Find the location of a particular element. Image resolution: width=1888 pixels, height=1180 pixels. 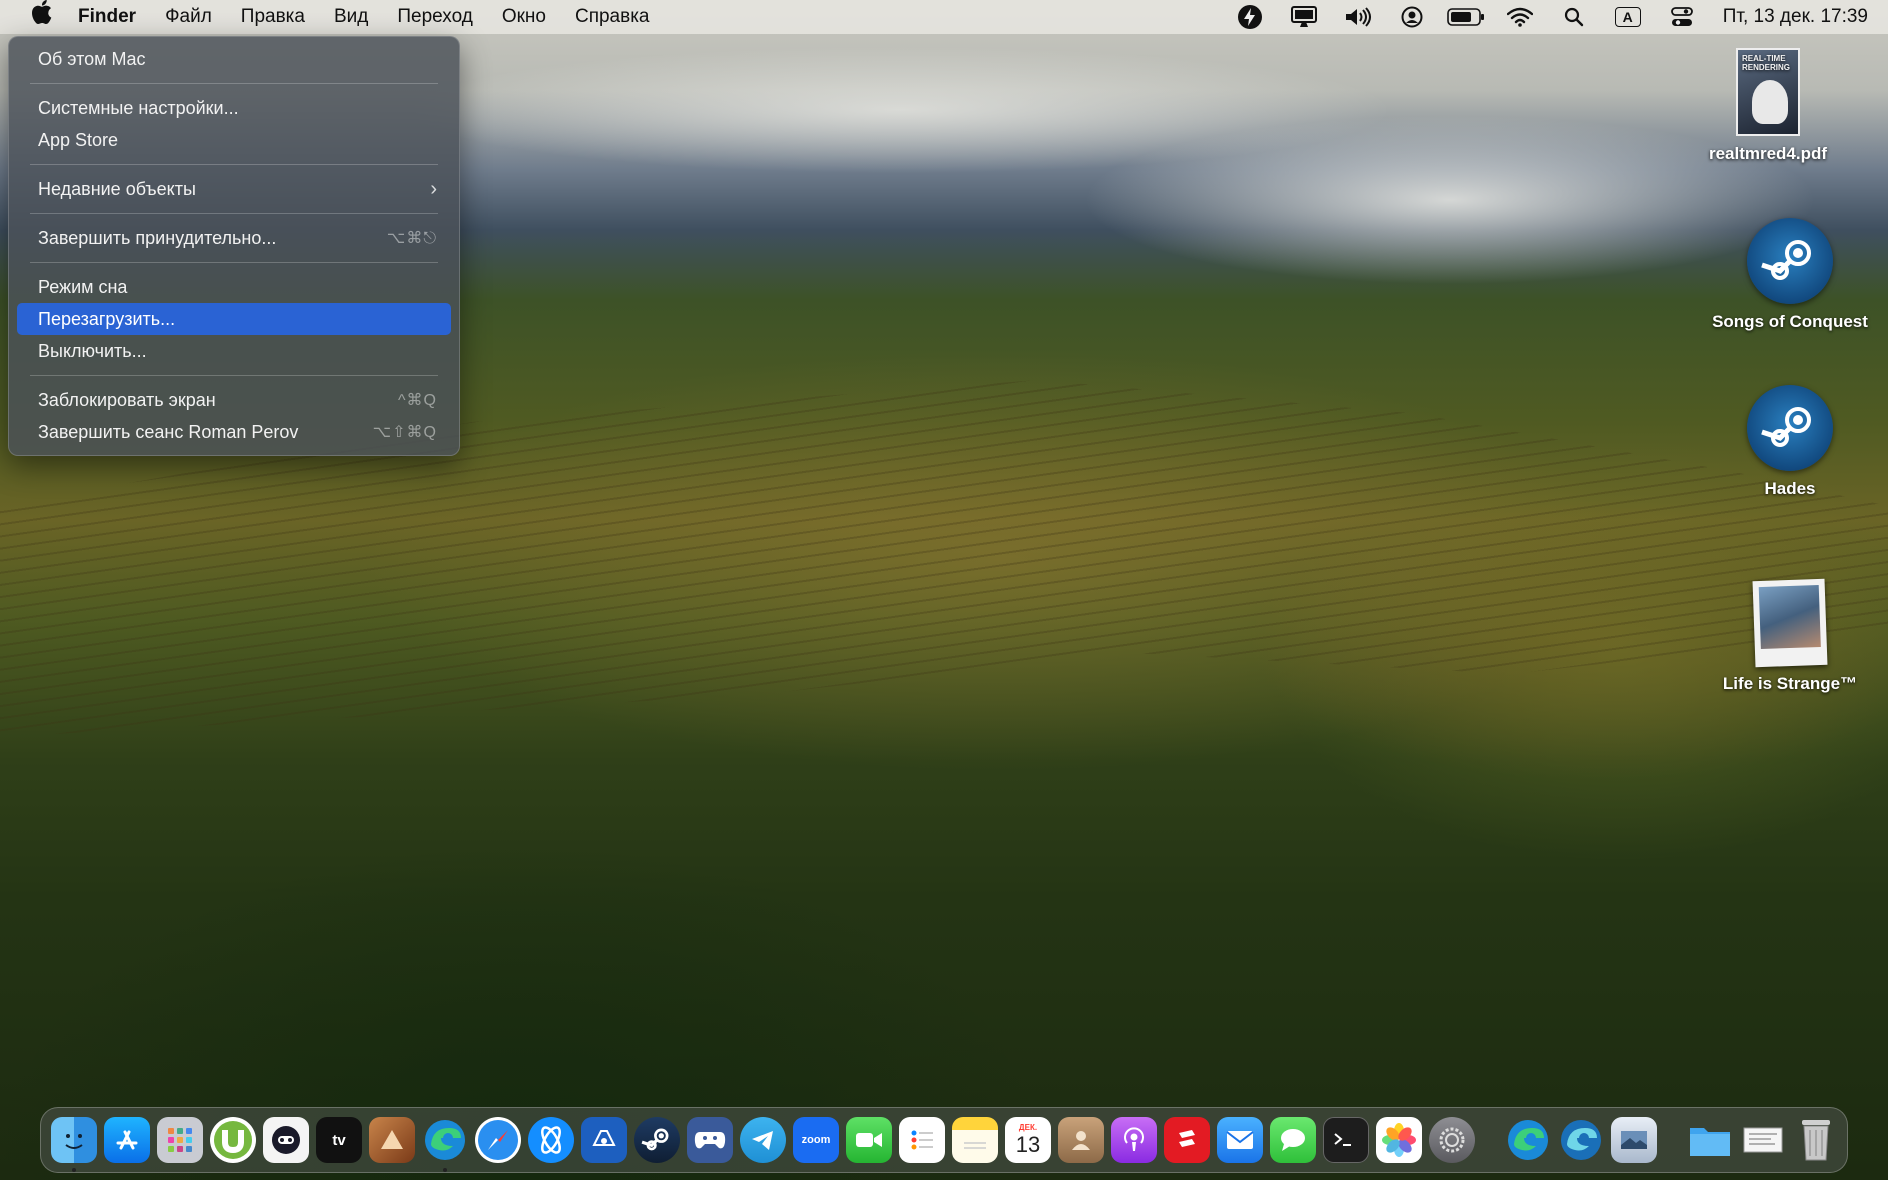

menu-item-label: Заблокировать экран is located at coordinates (127, 399).